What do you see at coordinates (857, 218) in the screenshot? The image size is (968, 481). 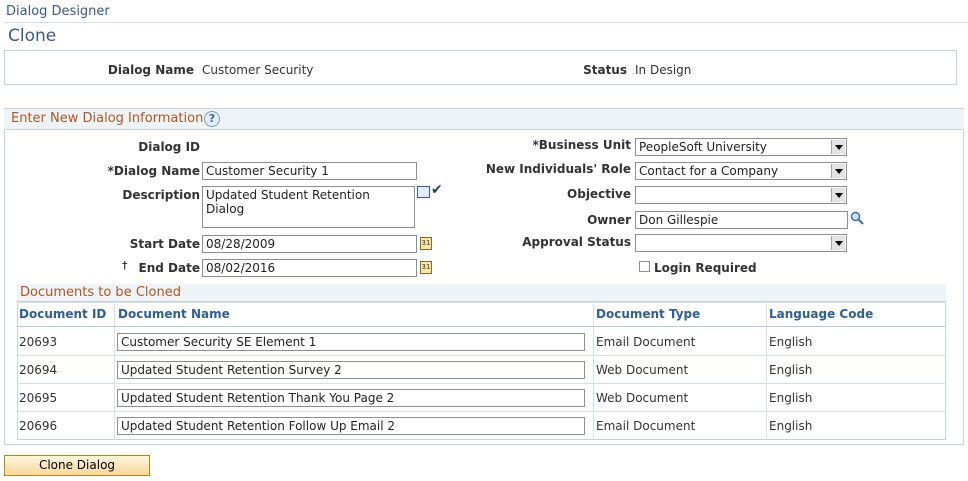 I see `search-icon` at bounding box center [857, 218].